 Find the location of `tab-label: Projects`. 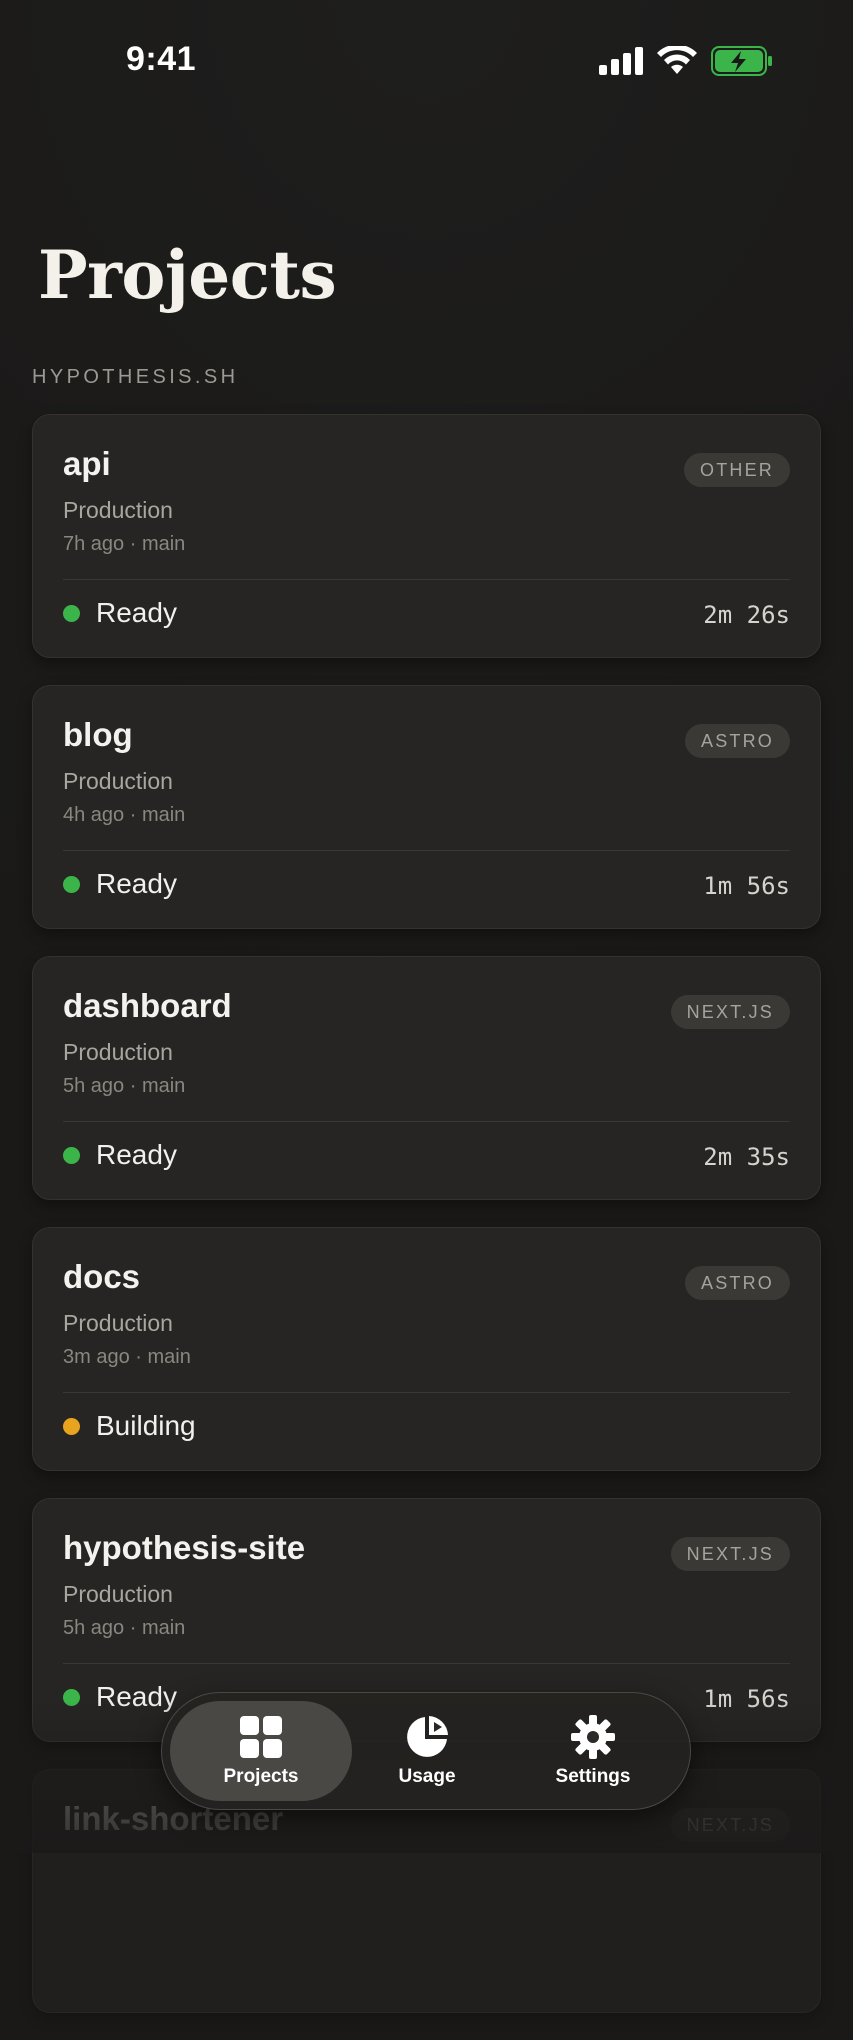

tab-label: Projects is located at coordinates (261, 1776).